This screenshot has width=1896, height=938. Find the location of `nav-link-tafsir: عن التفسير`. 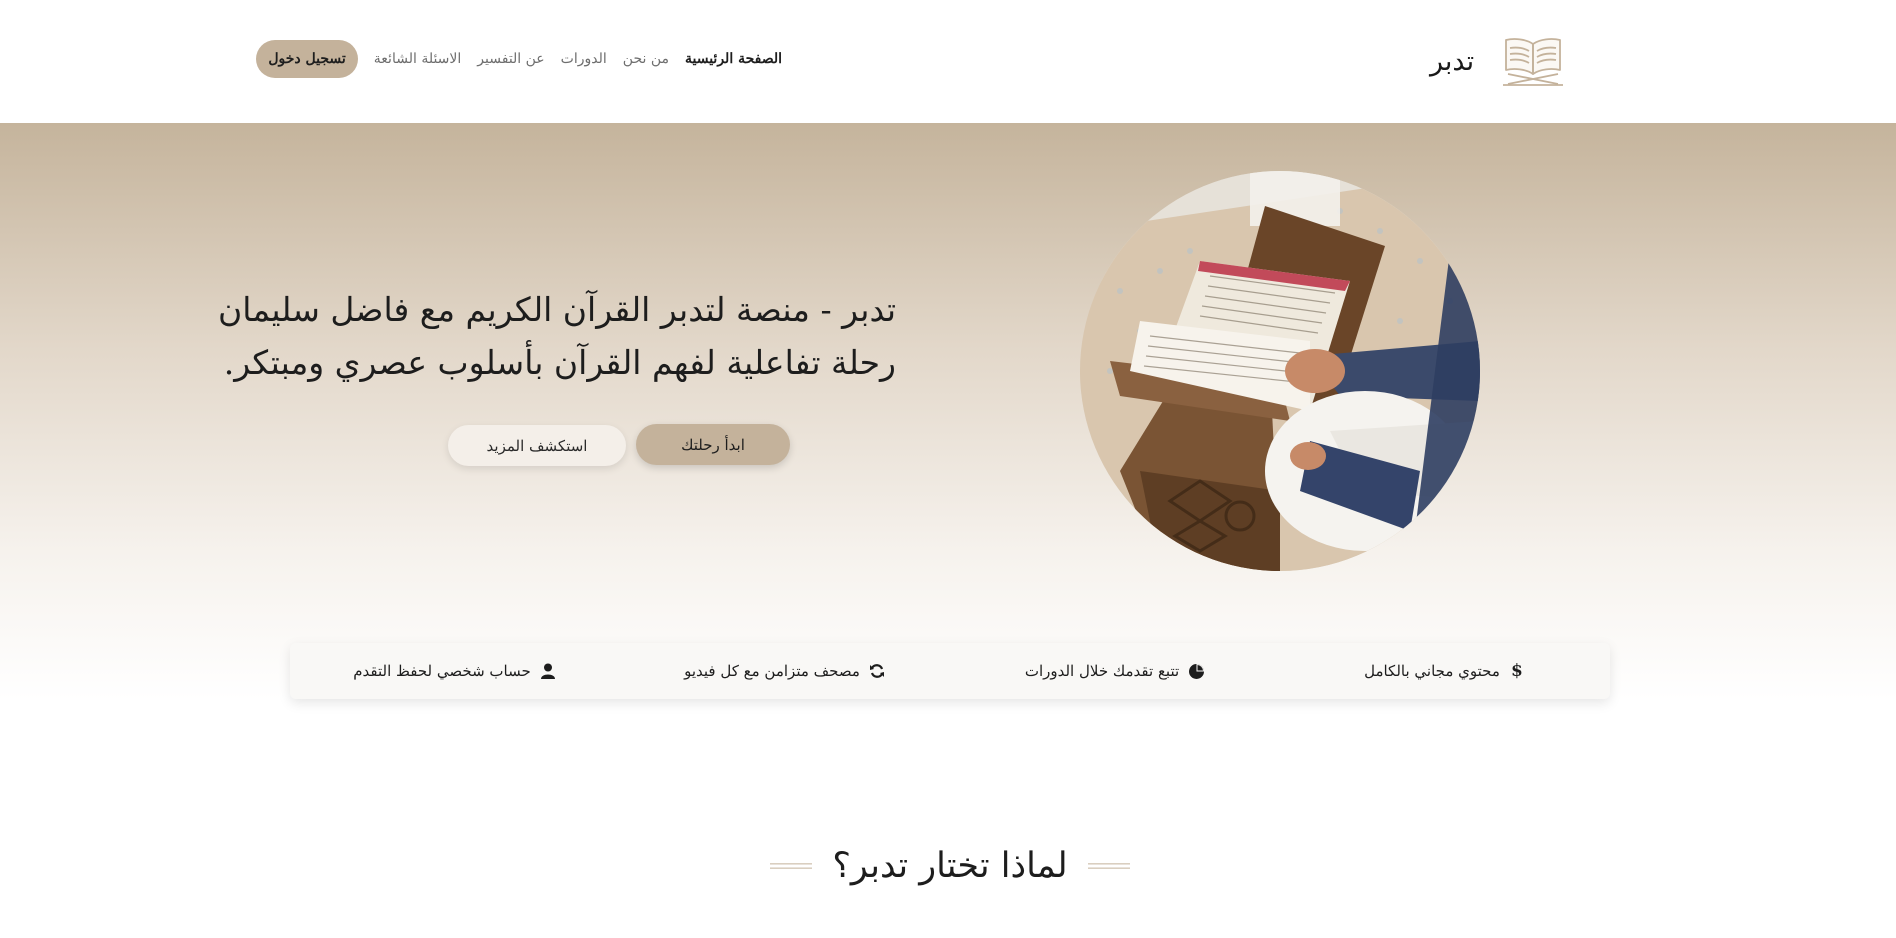

nav-link-tafsir: عن التفسير is located at coordinates (510, 59).